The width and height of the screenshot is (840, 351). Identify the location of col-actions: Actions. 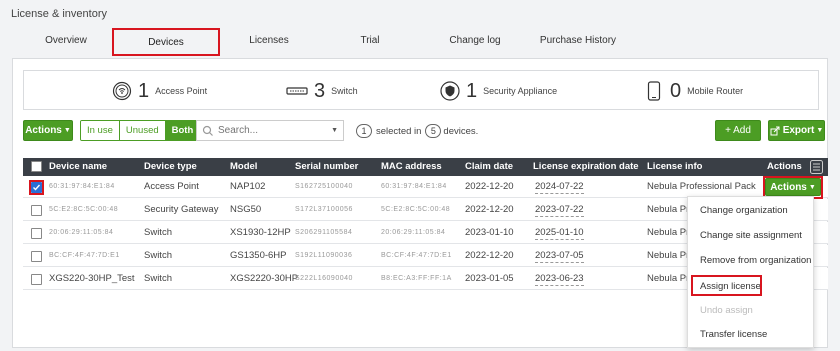
(784, 166).